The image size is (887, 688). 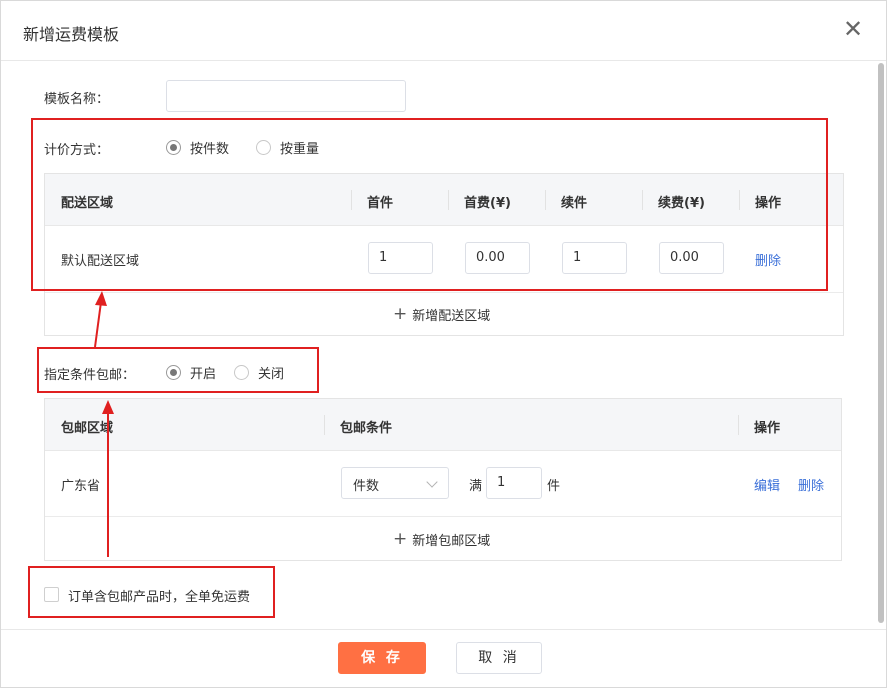 I want to click on add-free-region-button: + 新增包邮区域, so click(x=442, y=539).